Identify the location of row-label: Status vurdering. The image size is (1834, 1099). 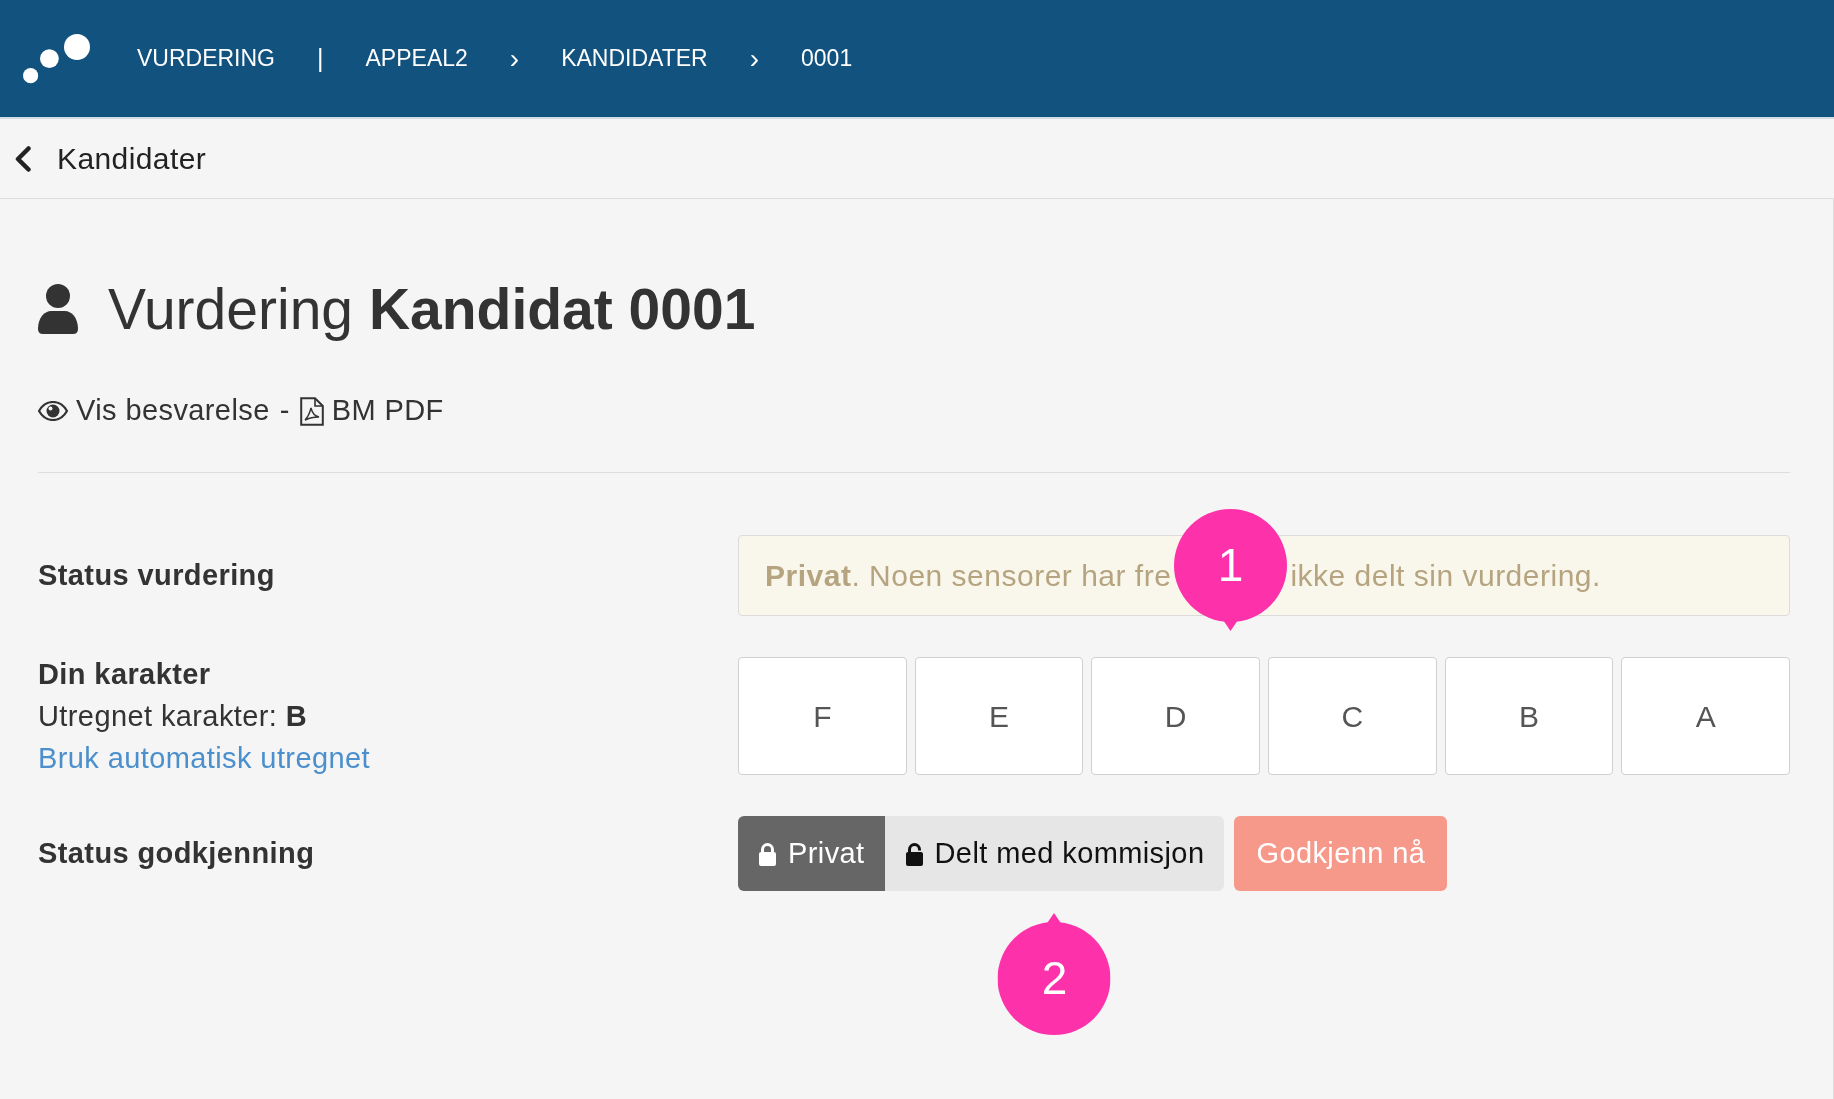
(156, 575).